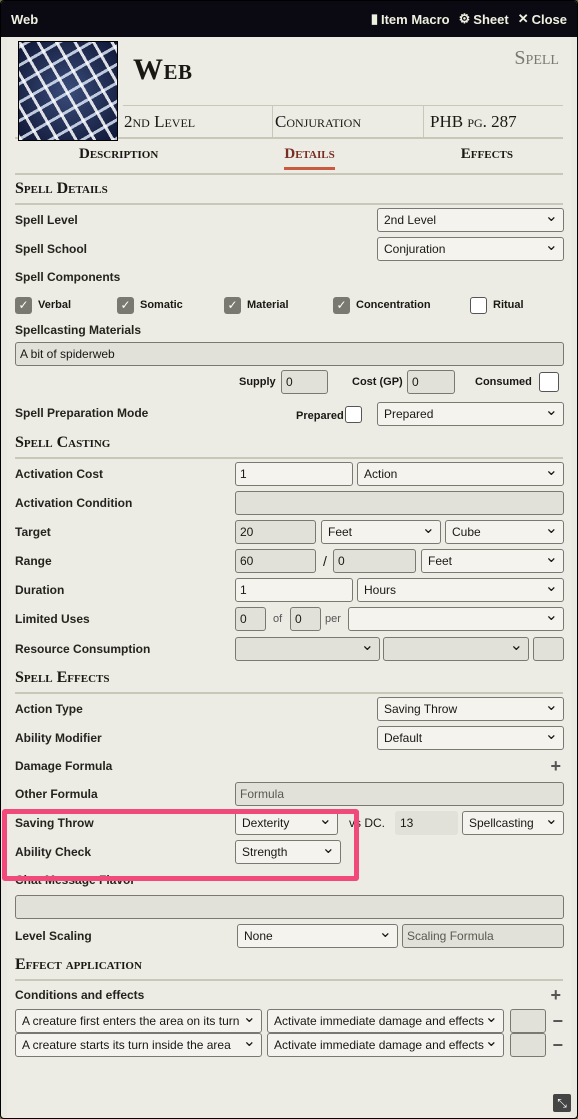 Image resolution: width=578 pixels, height=1119 pixels. Describe the element at coordinates (555, 995) in the screenshot. I see `add-condition-icon: +` at that location.